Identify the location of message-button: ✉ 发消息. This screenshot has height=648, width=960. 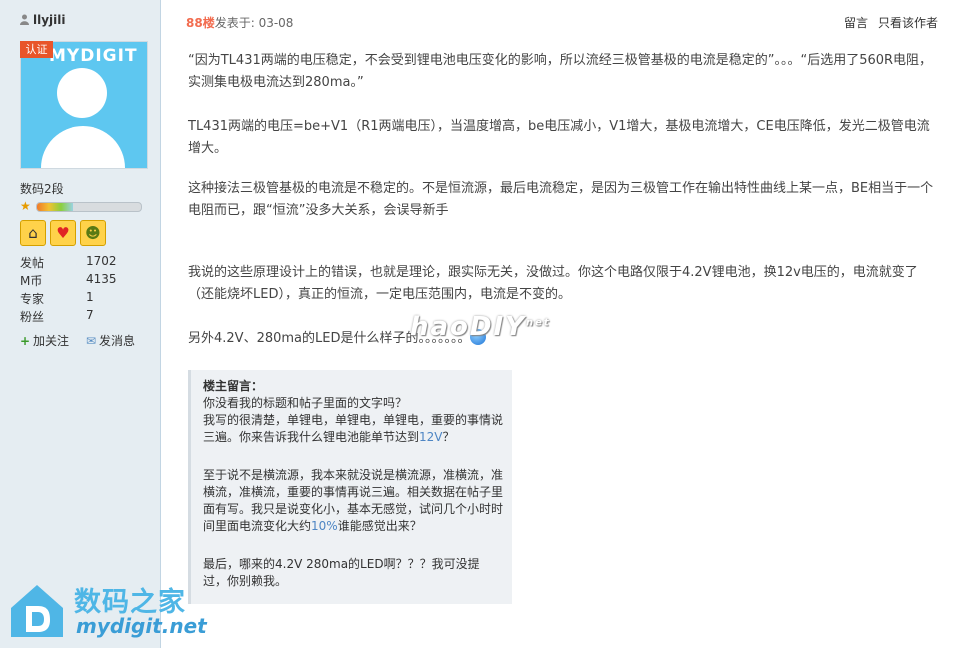
(110, 340).